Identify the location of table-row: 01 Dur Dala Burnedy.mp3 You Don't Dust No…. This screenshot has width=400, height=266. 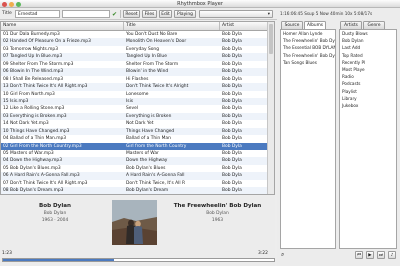
(137, 34).